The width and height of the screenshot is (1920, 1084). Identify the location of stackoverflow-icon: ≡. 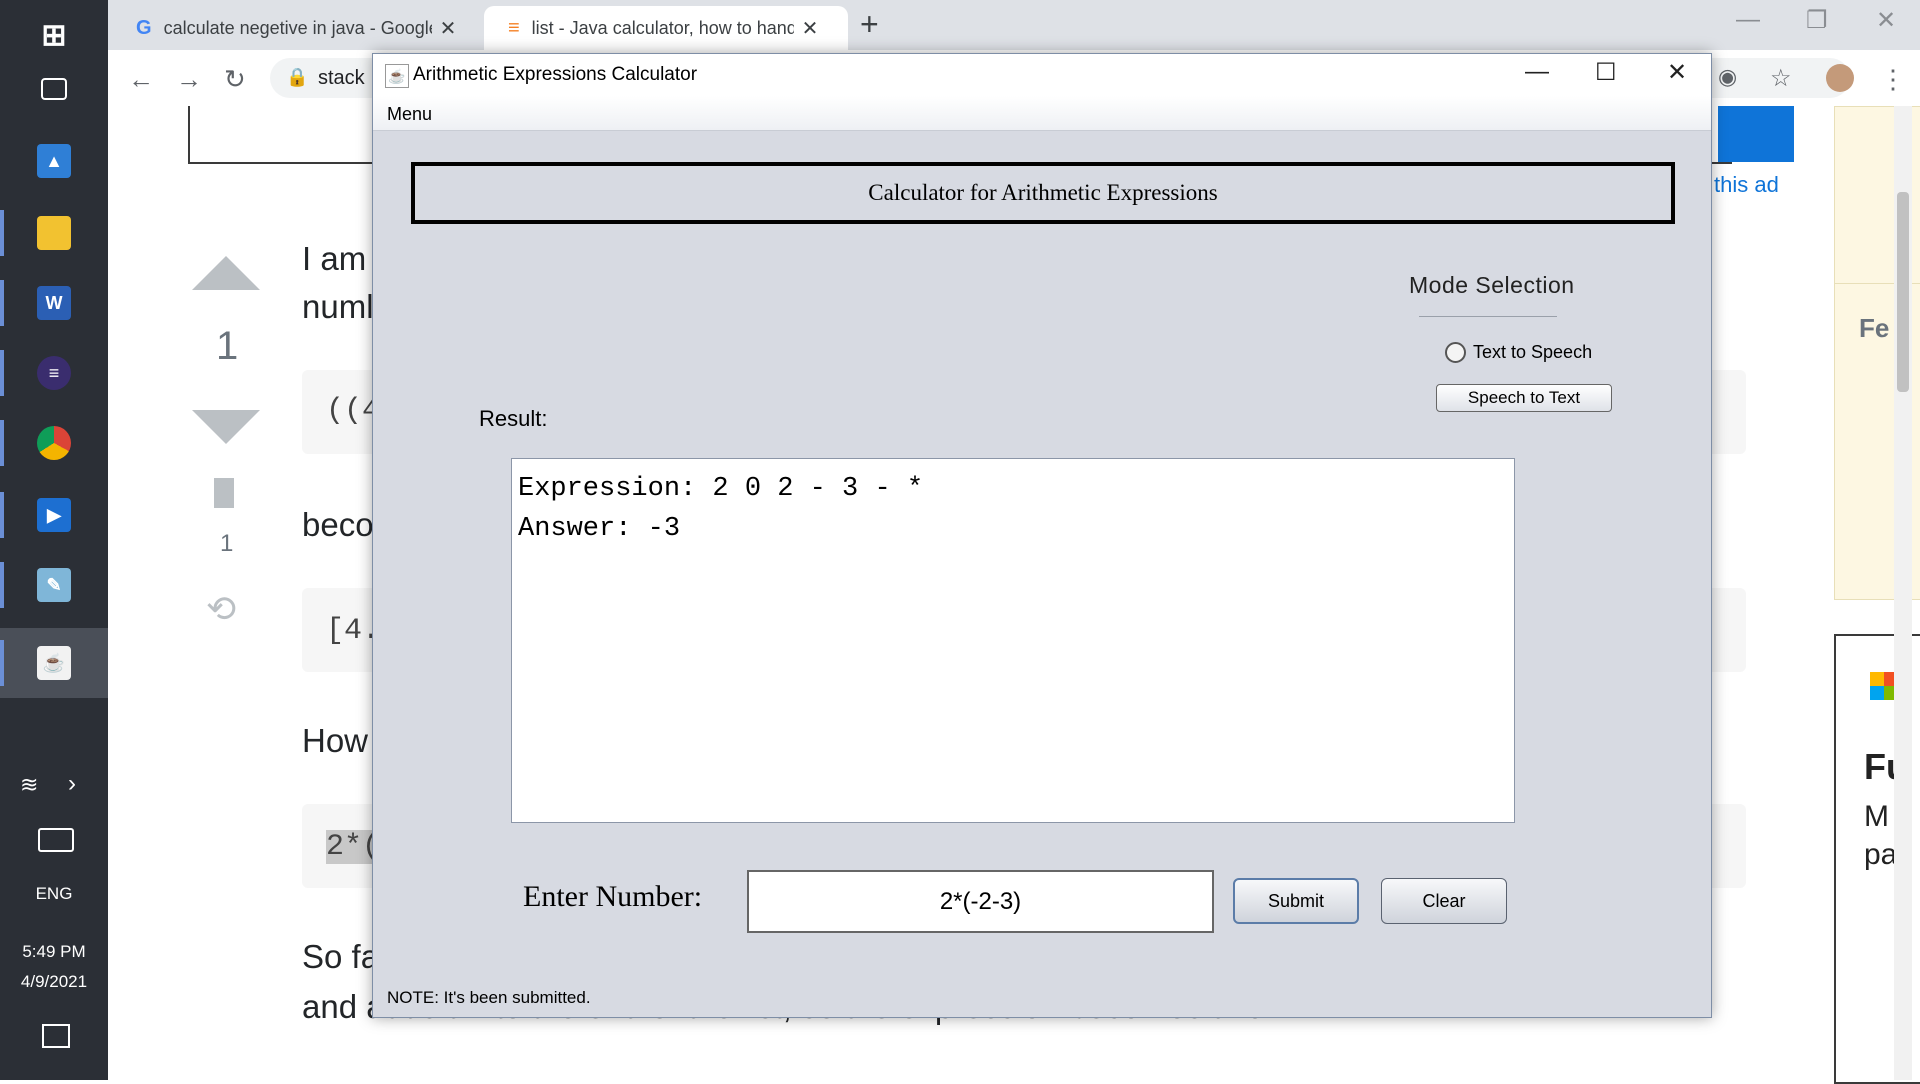
(514, 27).